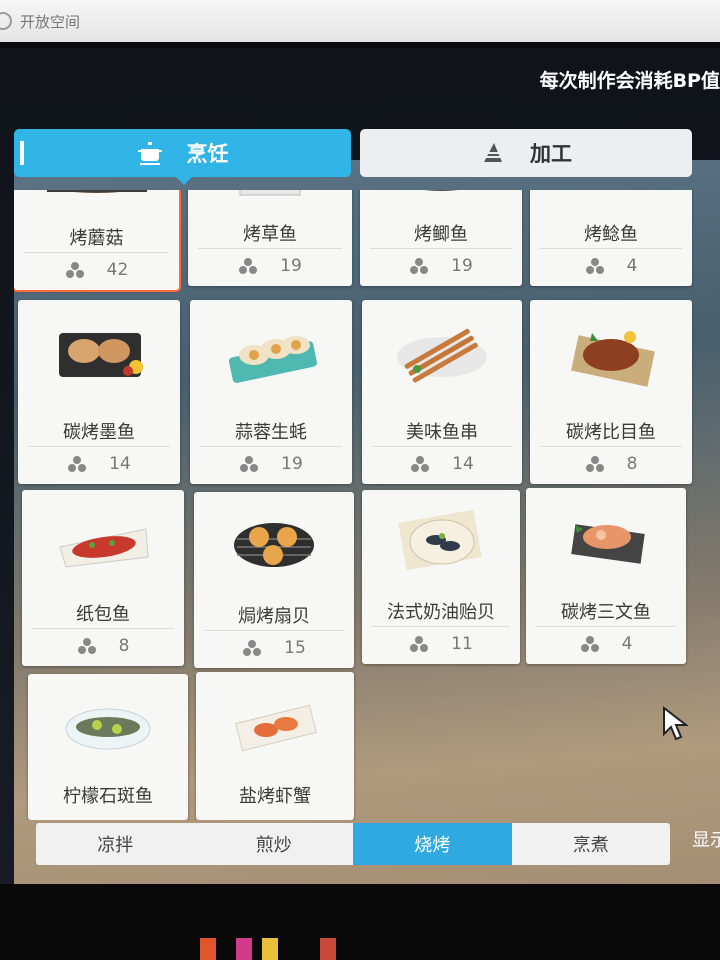 The height and width of the screenshot is (960, 720). I want to click on recipe-name: 烤鲫鱼, so click(441, 234).